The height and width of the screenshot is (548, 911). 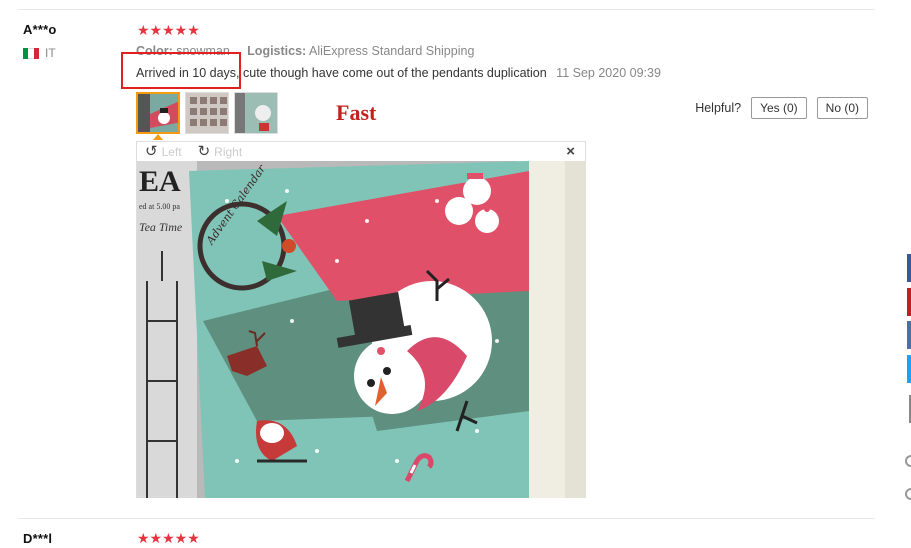 I want to click on helpful-no-button: No (0), so click(x=842, y=108).